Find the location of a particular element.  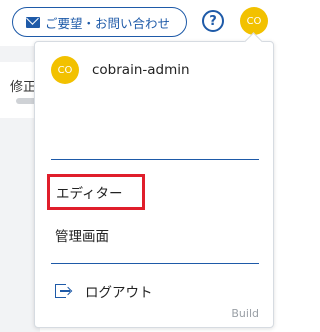

menu-item-editor-label: エディター is located at coordinates (89, 194).